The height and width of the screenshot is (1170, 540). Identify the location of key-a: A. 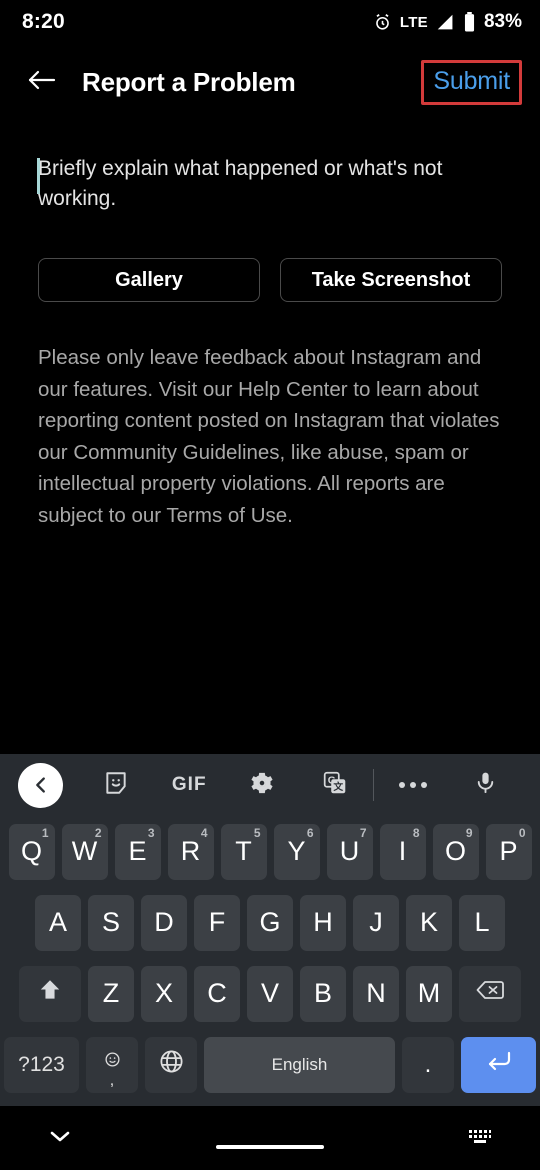
(58, 922).